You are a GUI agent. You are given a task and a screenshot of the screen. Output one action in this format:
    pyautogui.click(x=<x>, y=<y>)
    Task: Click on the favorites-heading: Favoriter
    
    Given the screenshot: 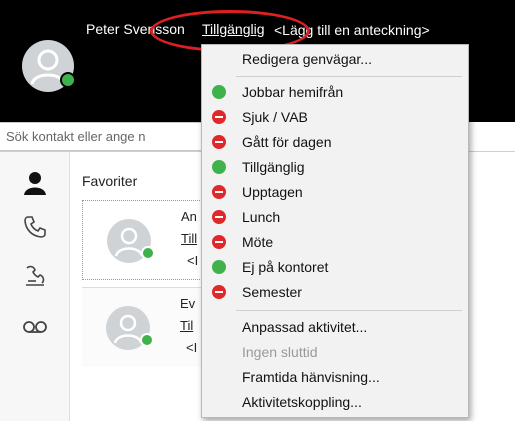 What is the action you would take?
    pyautogui.click(x=110, y=181)
    